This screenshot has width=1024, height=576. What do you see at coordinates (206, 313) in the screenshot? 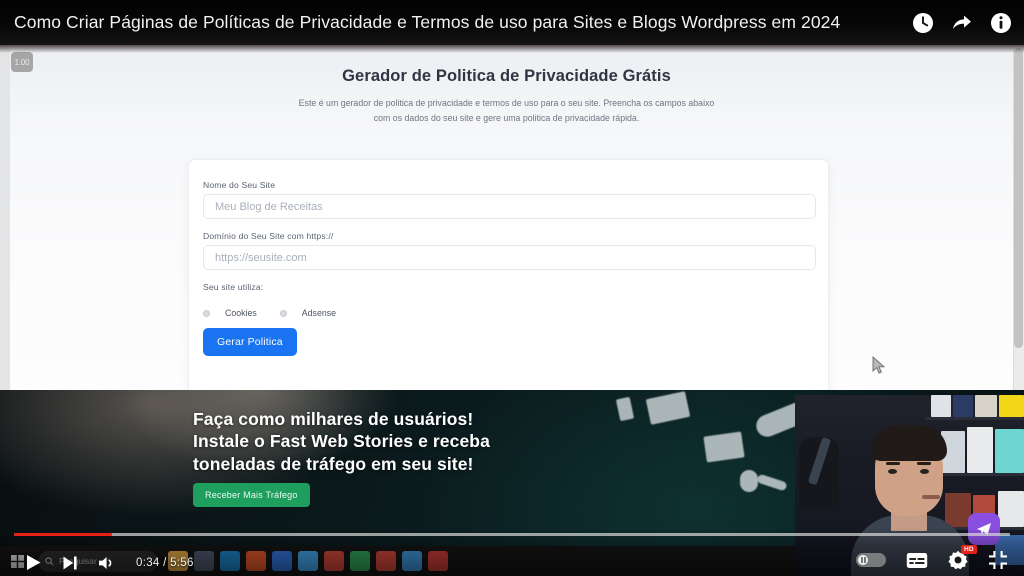
I see `radio-cookies` at bounding box center [206, 313].